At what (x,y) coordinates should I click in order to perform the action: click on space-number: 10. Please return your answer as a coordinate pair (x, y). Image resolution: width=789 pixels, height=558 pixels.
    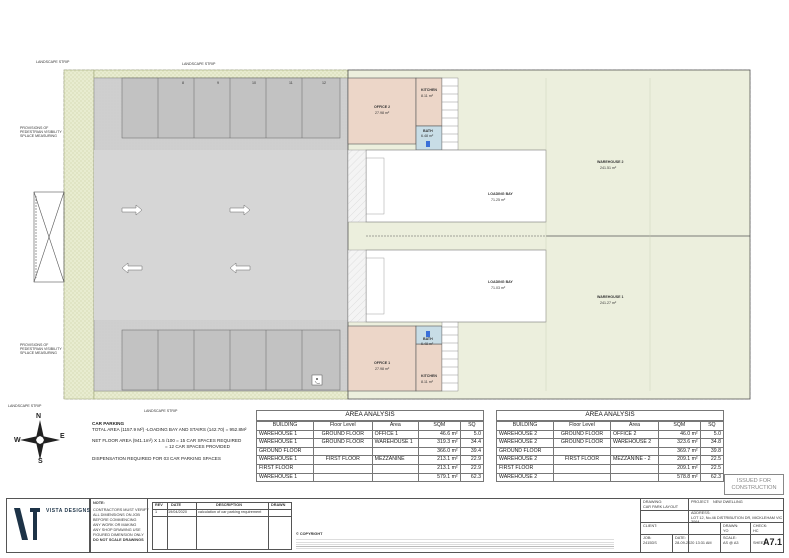
    Looking at the image, I should click on (254, 83).